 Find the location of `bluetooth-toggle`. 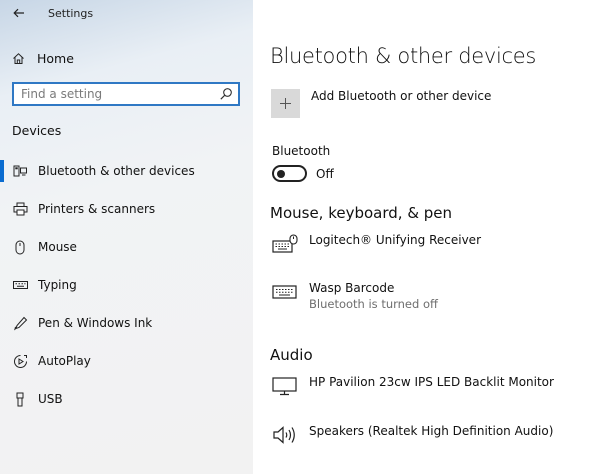

bluetooth-toggle is located at coordinates (289, 173).